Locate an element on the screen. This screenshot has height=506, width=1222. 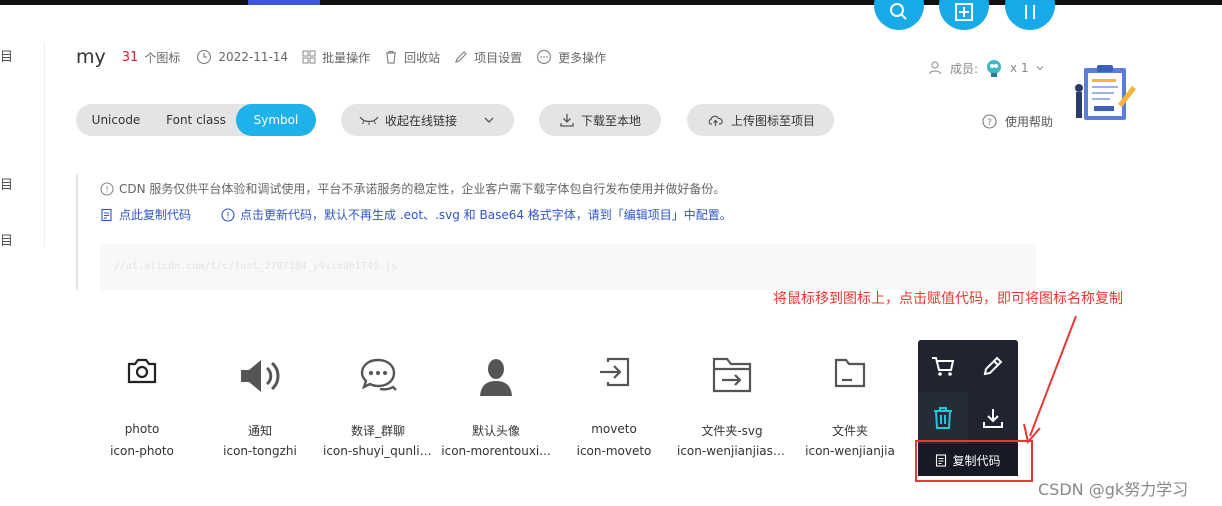
icon-card-tongzhi: 通知 icon-tongzhi is located at coordinates (260, 410).